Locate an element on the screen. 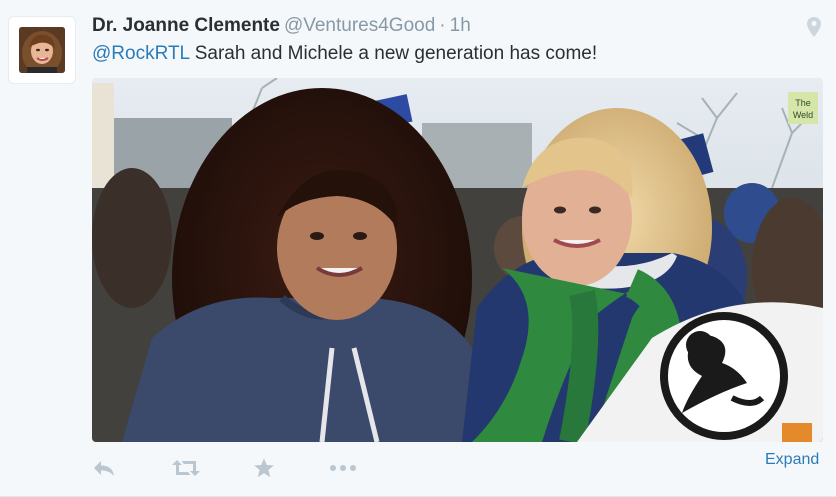 The width and height of the screenshot is (836, 497). more-button is located at coordinates (343, 468).